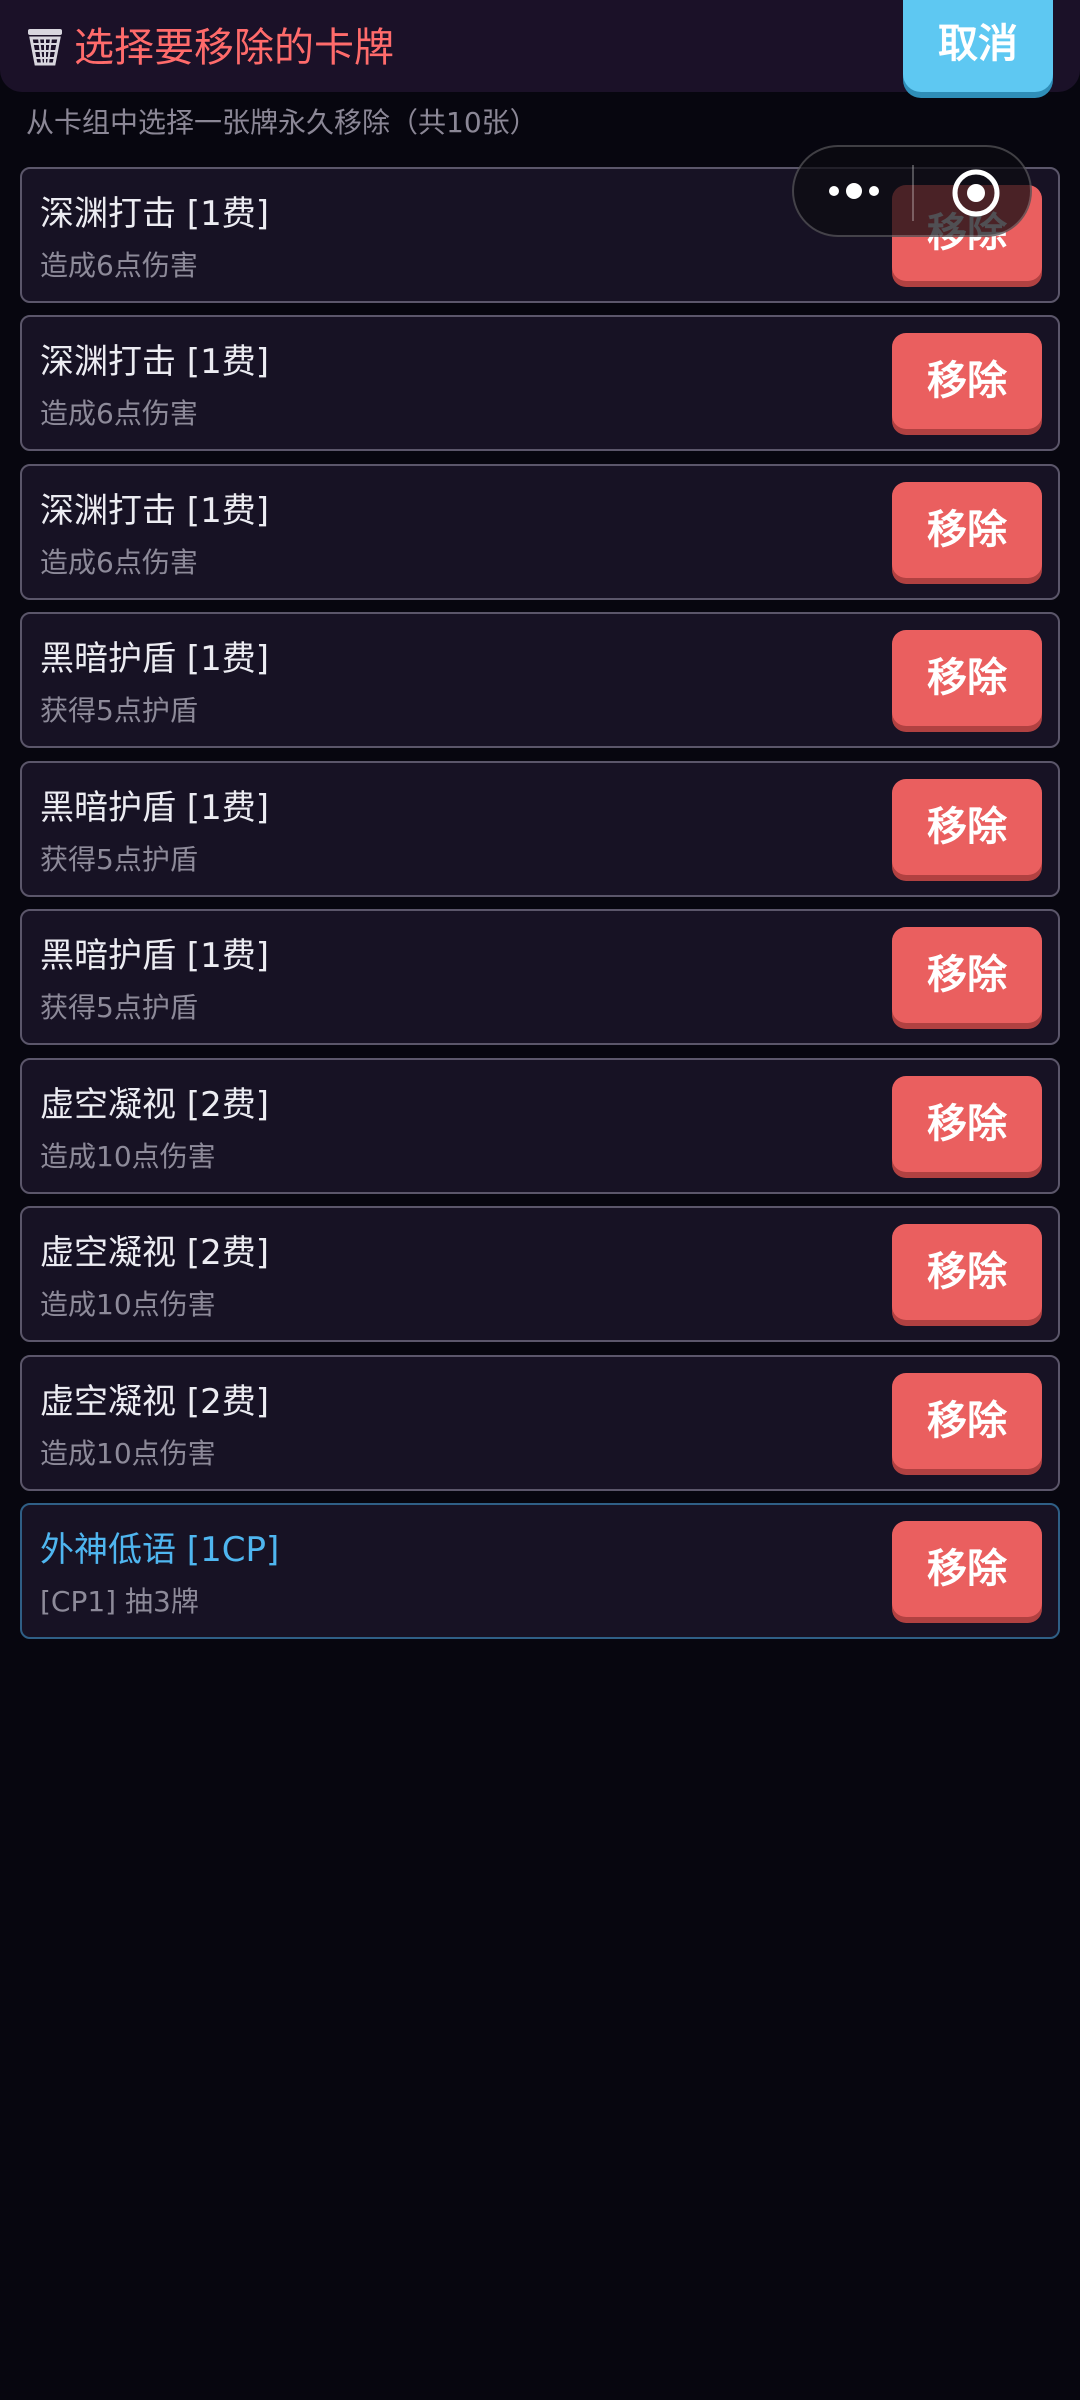 This screenshot has height=2400, width=1080. Describe the element at coordinates (160, 1550) in the screenshot. I see `card-name: 外神低语 [1CP]` at that location.